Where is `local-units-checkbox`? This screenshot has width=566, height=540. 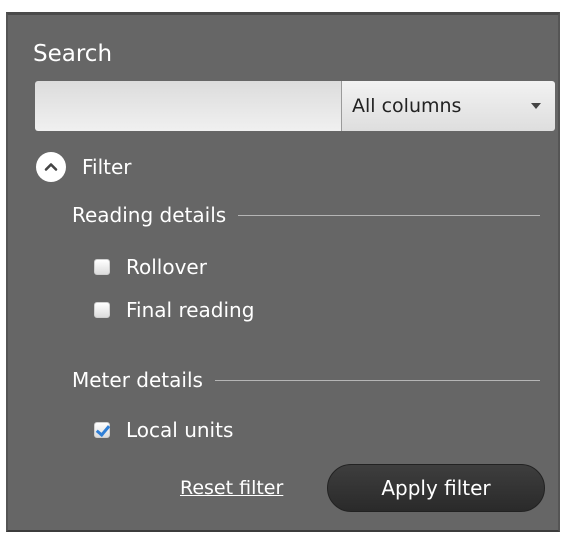
local-units-checkbox is located at coordinates (102, 430).